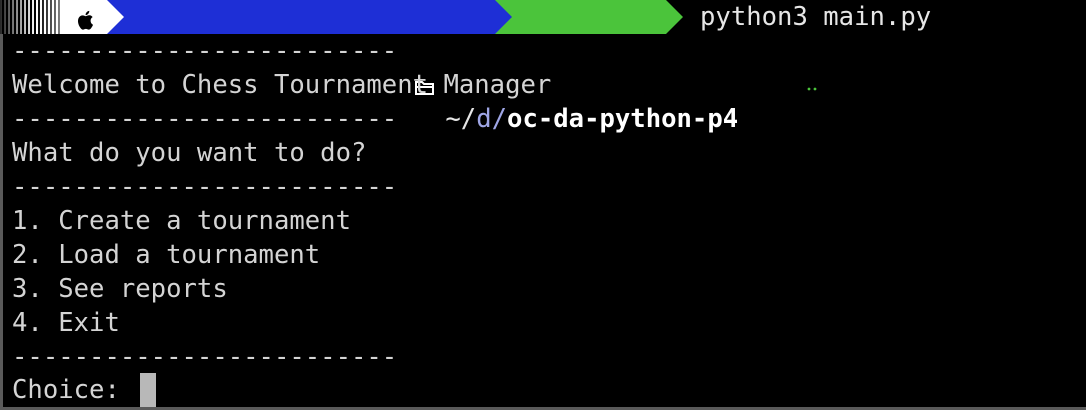 Image resolution: width=1086 pixels, height=410 pixels. I want to click on command-text: python3 main.py, so click(816, 17).